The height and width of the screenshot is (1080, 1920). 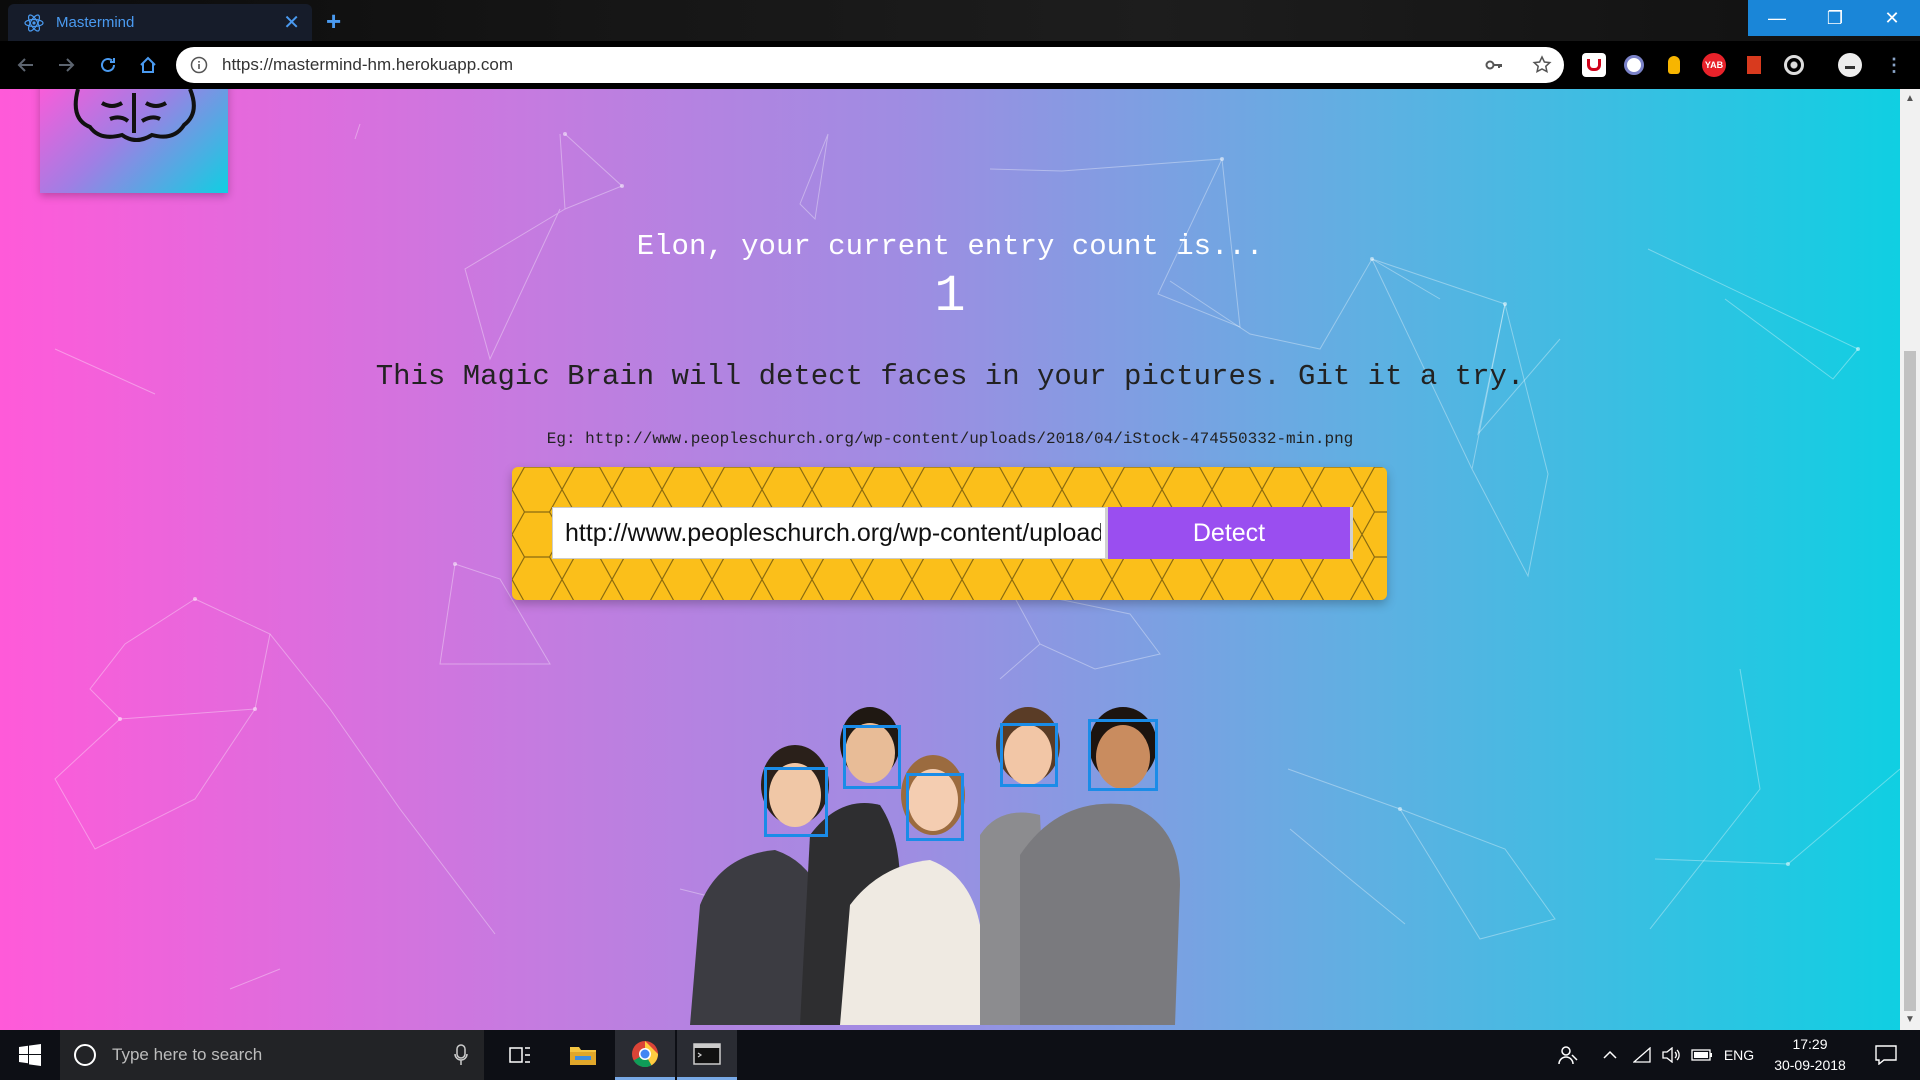 I want to click on menu-icon: ⋮, so click(x=1894, y=65).